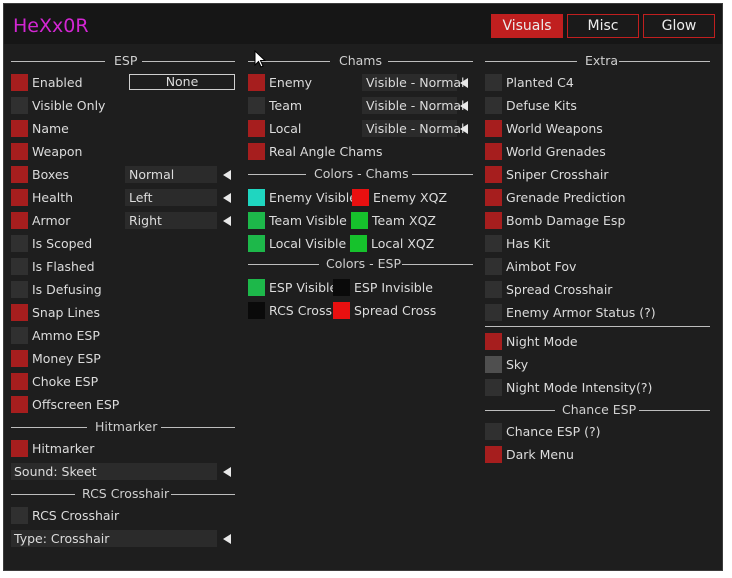 The image size is (732, 578). What do you see at coordinates (57, 151) in the screenshot?
I see `checkbox-label: Weapon` at bounding box center [57, 151].